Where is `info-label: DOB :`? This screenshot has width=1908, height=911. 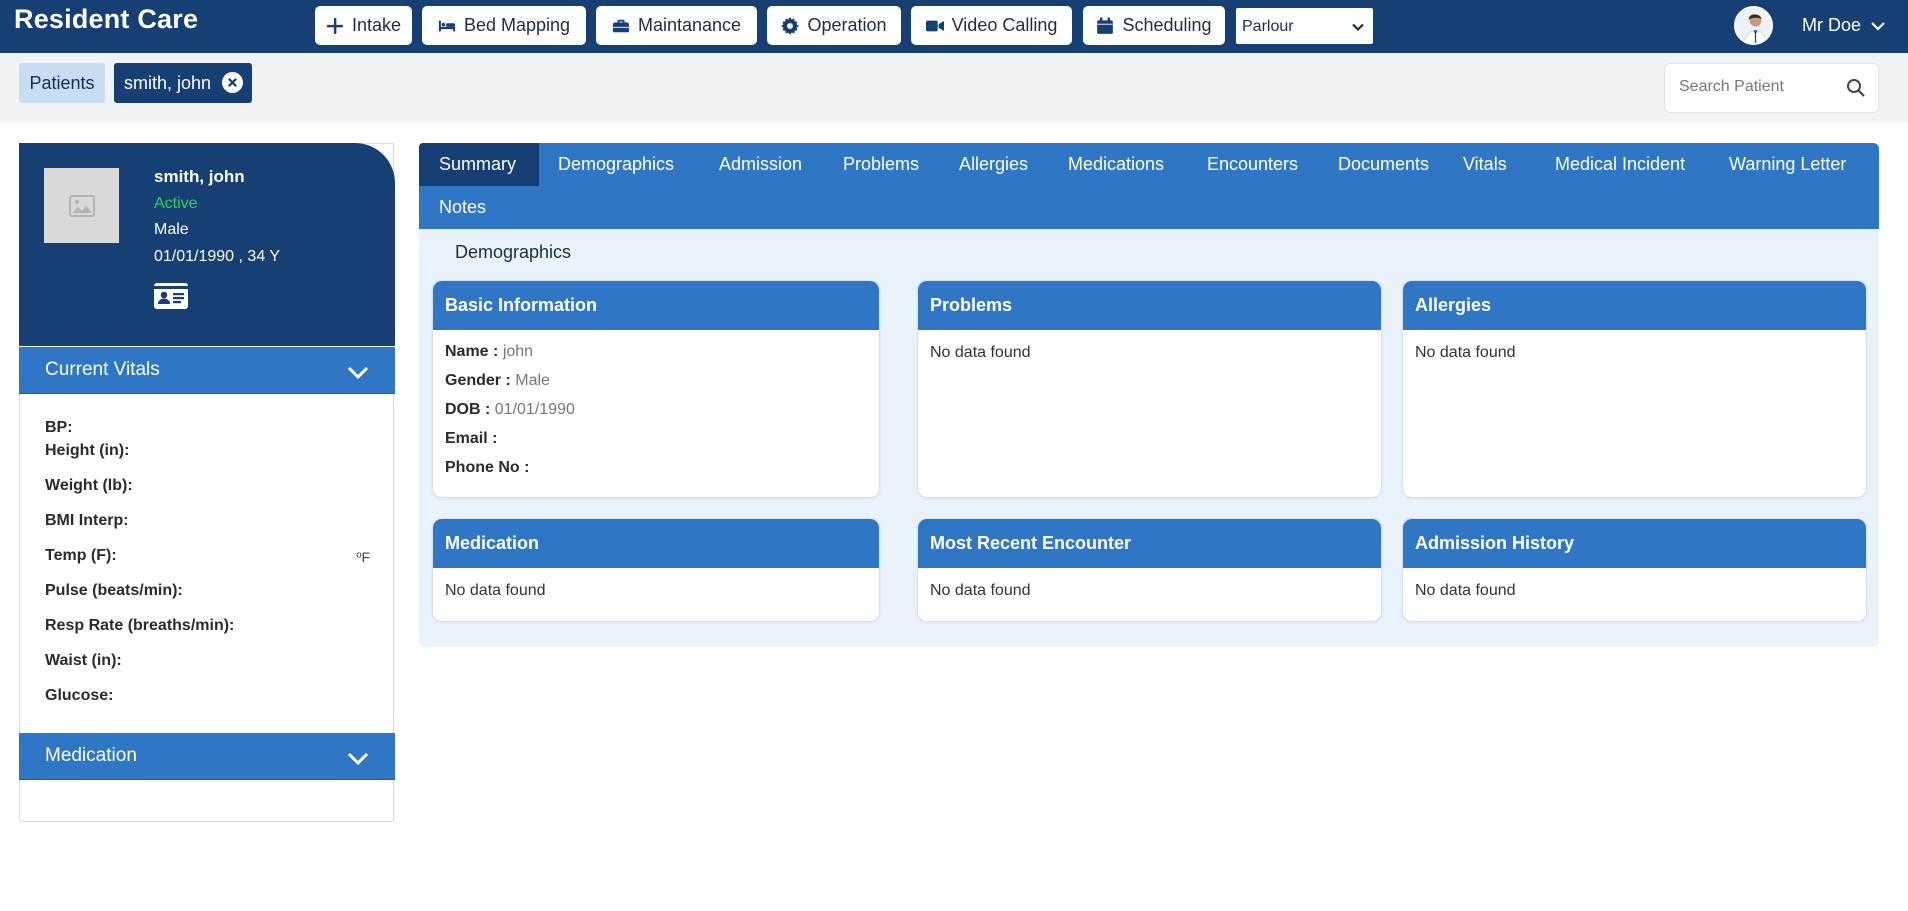
info-label: DOB : is located at coordinates (468, 409).